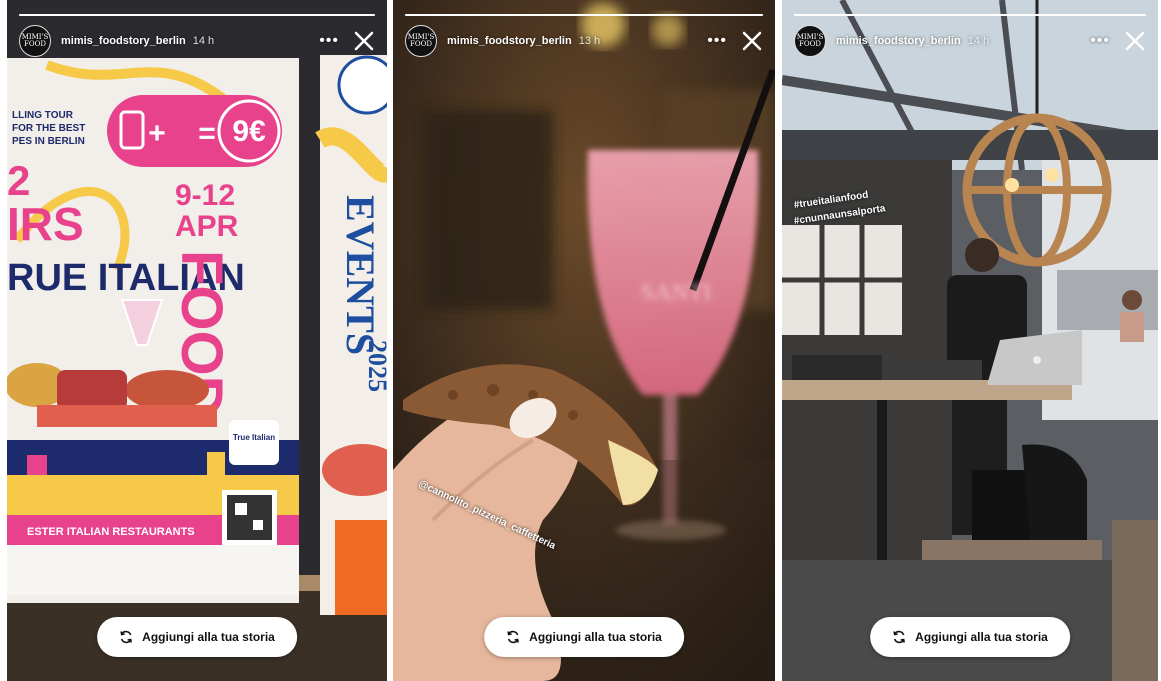 This screenshot has width=1161, height=681. Describe the element at coordinates (360, 275) in the screenshot. I see `svg-text: EVENTS` at that location.